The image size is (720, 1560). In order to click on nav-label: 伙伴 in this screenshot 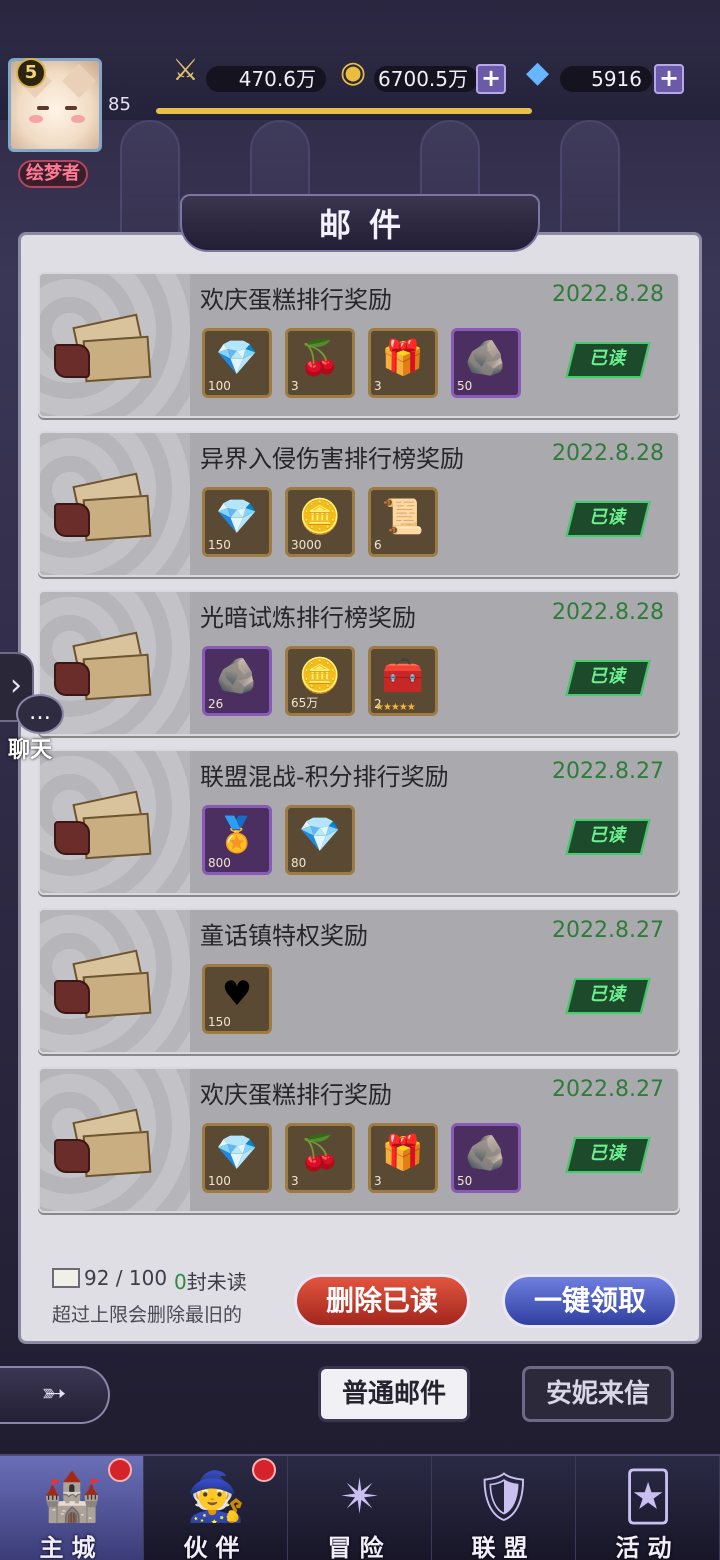, I will do `click(215, 1547)`.